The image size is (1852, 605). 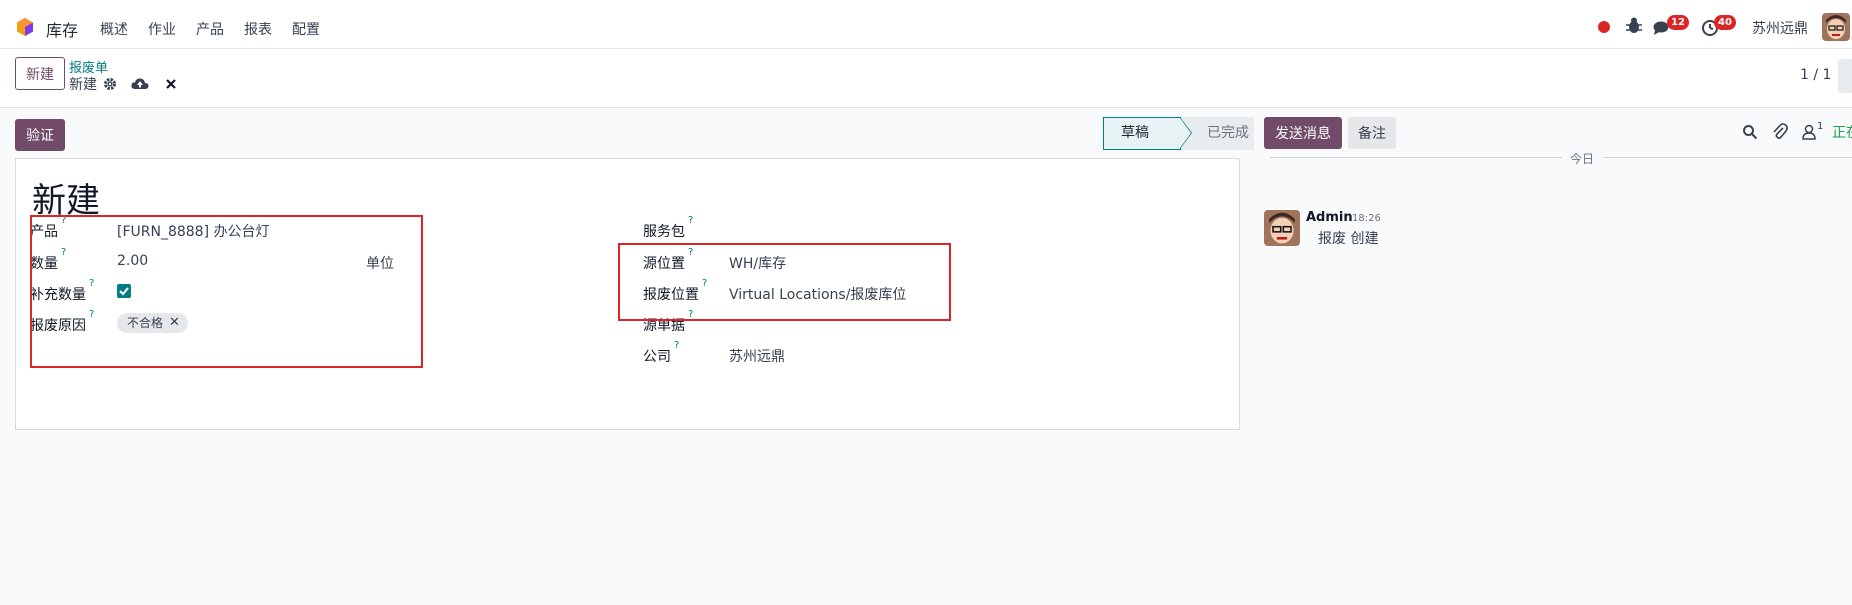 What do you see at coordinates (114, 29) in the screenshot?
I see `menu-item-overview: 概述` at bounding box center [114, 29].